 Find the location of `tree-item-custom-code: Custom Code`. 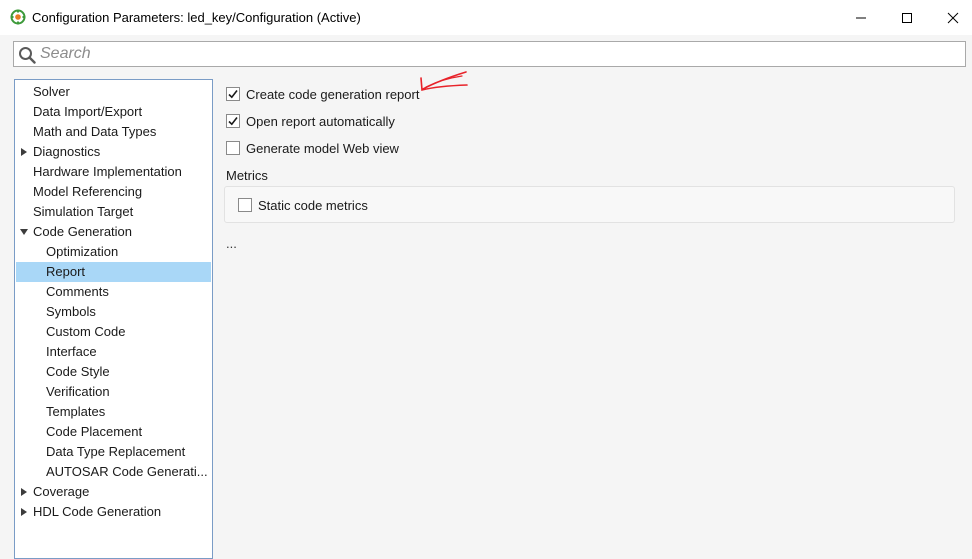

tree-item-custom-code: Custom Code is located at coordinates (113, 332).